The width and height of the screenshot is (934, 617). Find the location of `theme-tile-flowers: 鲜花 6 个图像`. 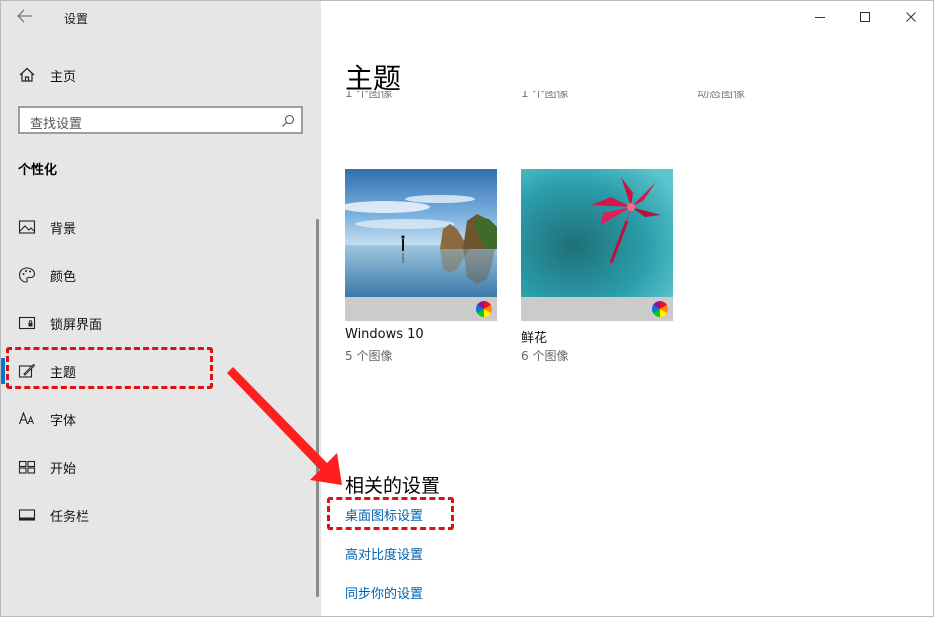

theme-tile-flowers: 鲜花 6 个图像 is located at coordinates (597, 266).